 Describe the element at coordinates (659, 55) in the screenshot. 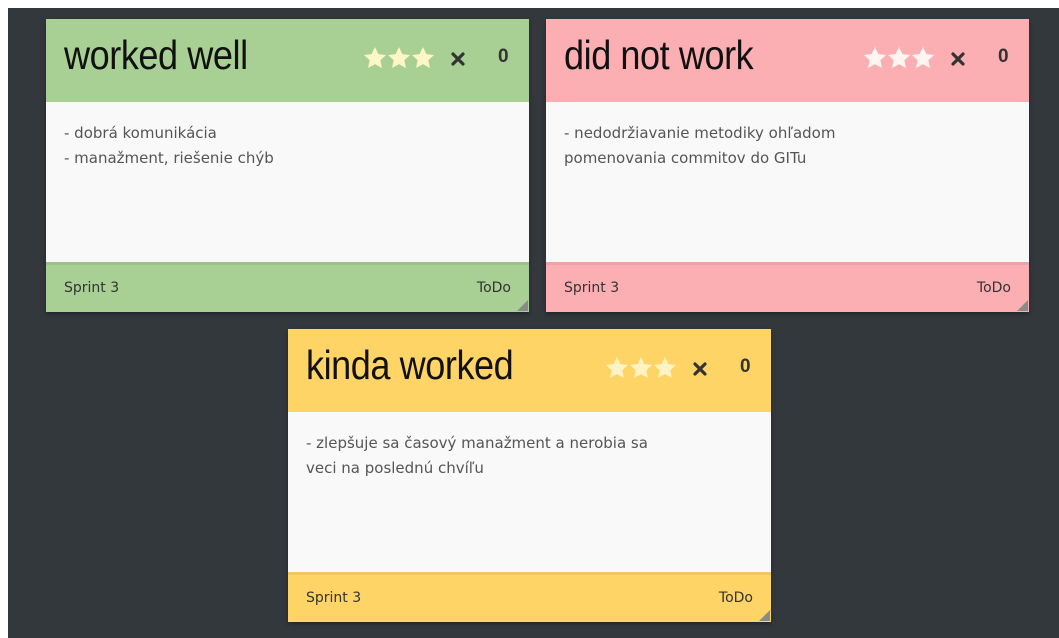

I see `card-title: did not work` at that location.